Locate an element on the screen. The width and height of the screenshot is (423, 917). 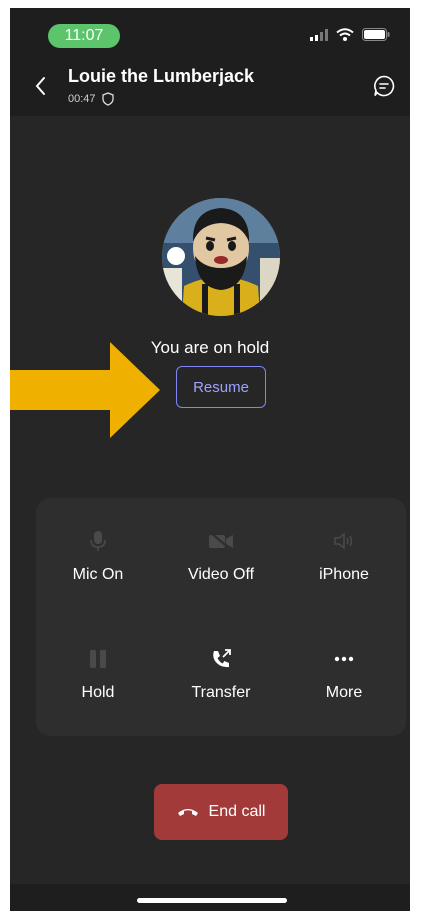
speaker-icon is located at coordinates (343, 541).